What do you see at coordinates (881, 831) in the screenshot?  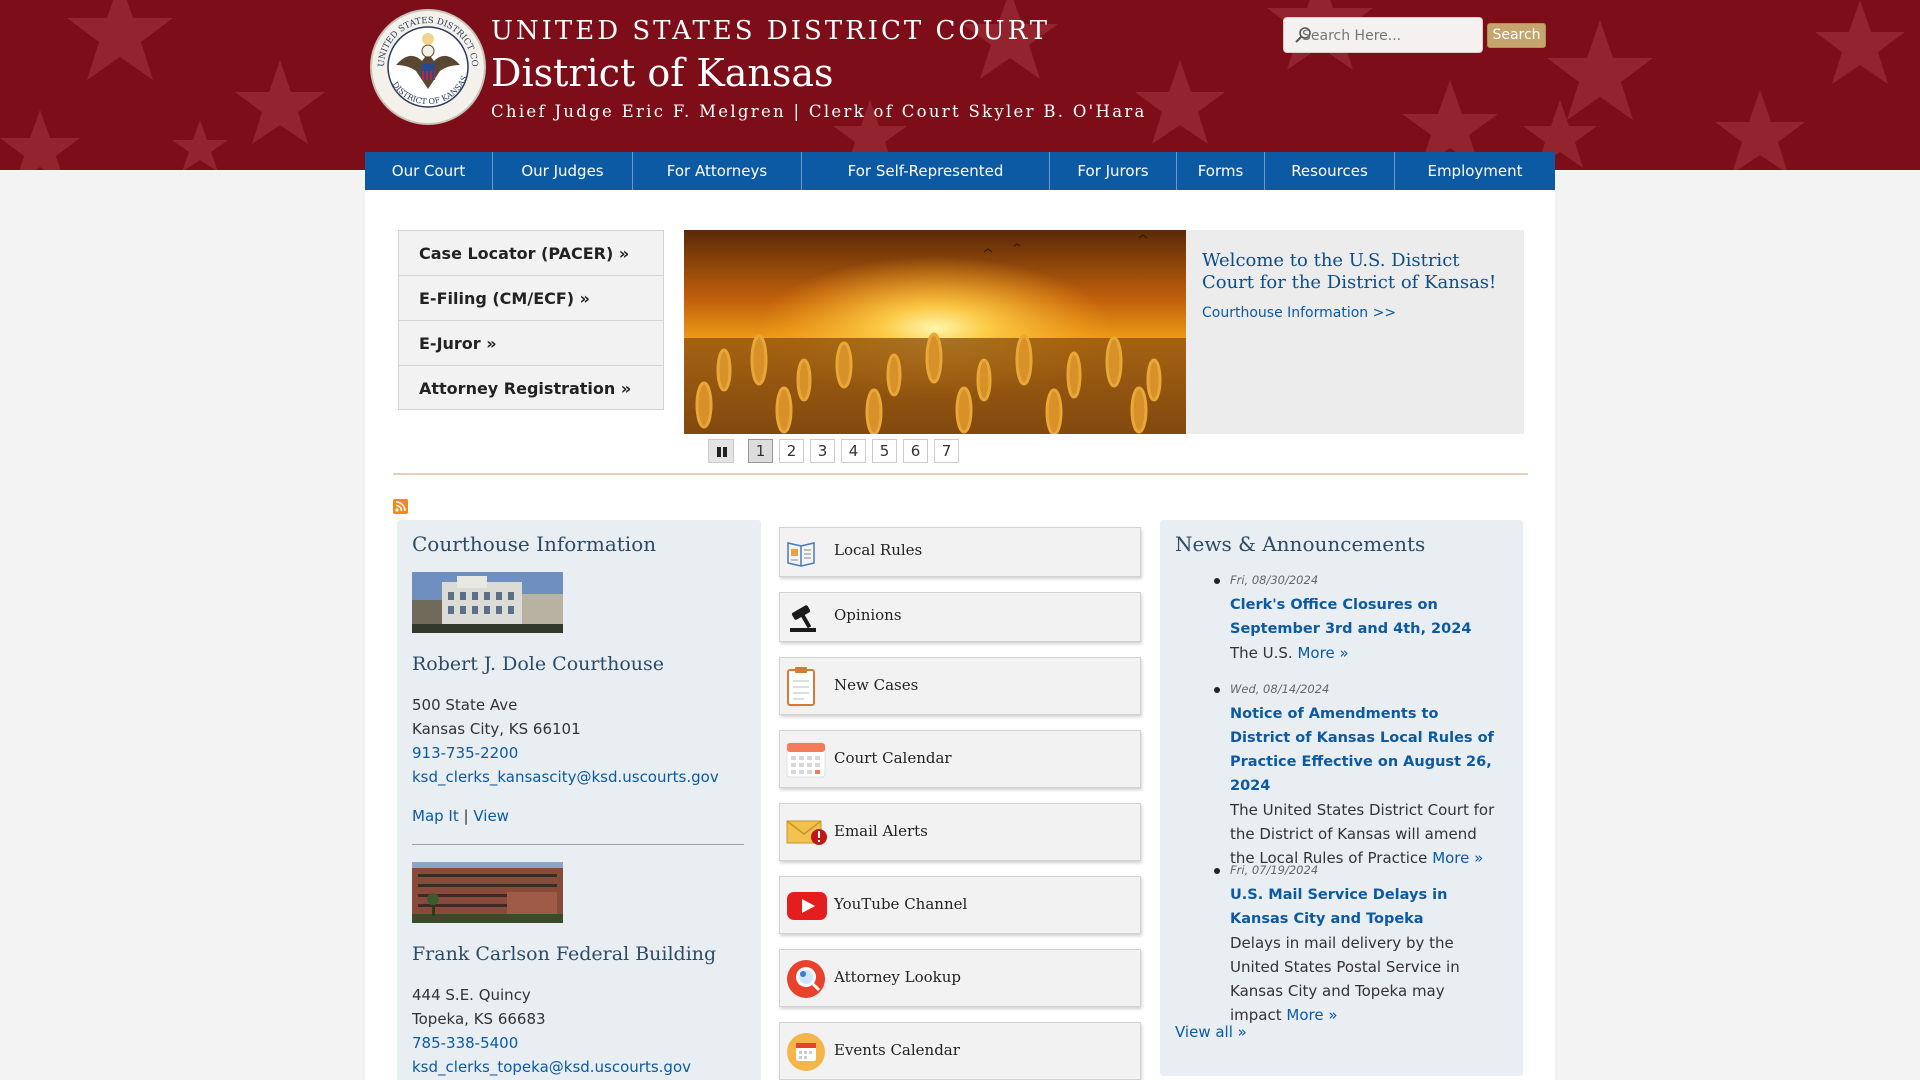 I see `tile-label: Email Alerts` at bounding box center [881, 831].